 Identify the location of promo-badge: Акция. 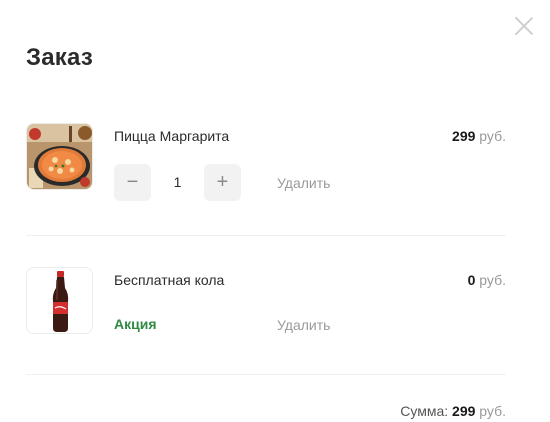
(135, 324).